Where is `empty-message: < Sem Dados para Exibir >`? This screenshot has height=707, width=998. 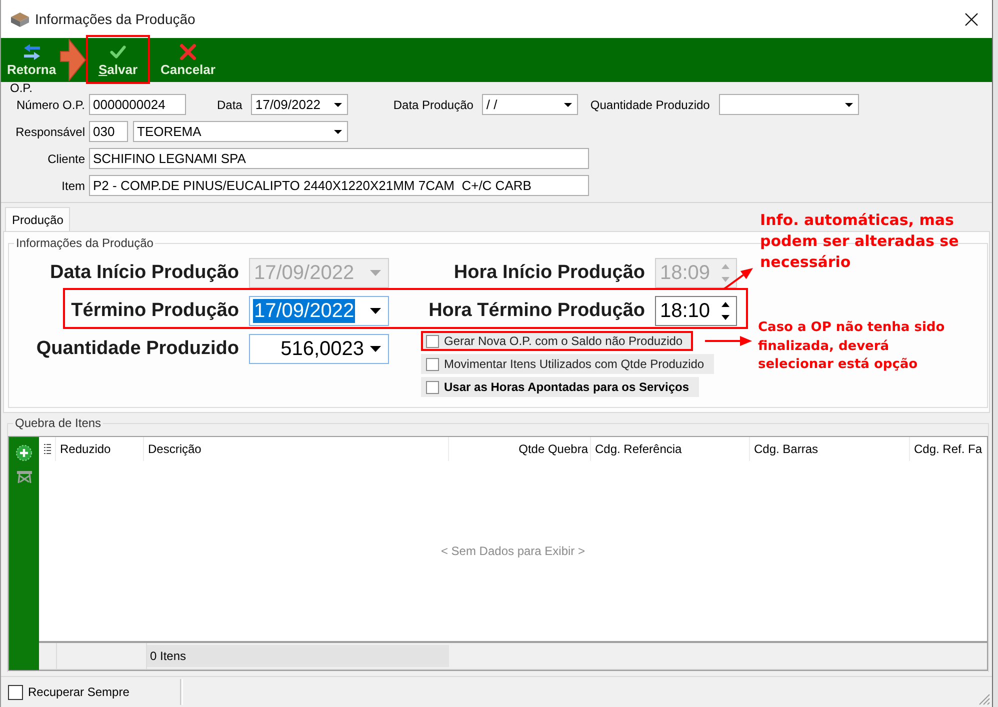 empty-message: < Sem Dados para Exibir > is located at coordinates (513, 551).